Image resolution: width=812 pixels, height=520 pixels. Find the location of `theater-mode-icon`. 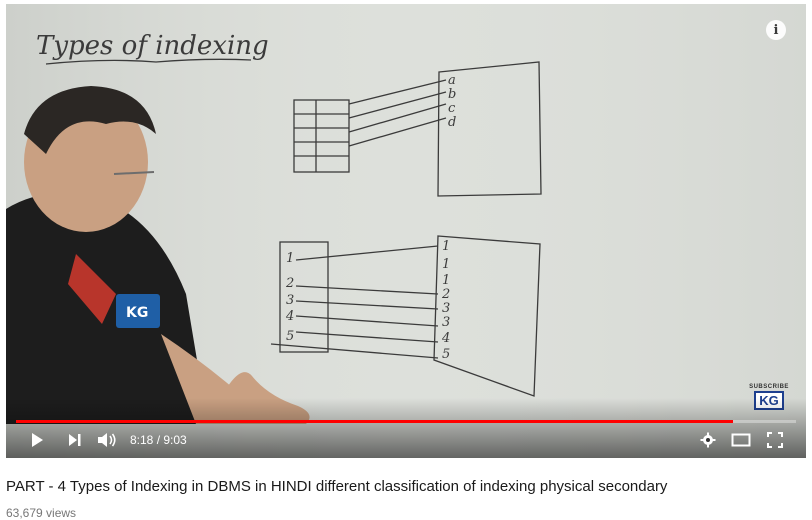

theater-mode-icon is located at coordinates (741, 440).